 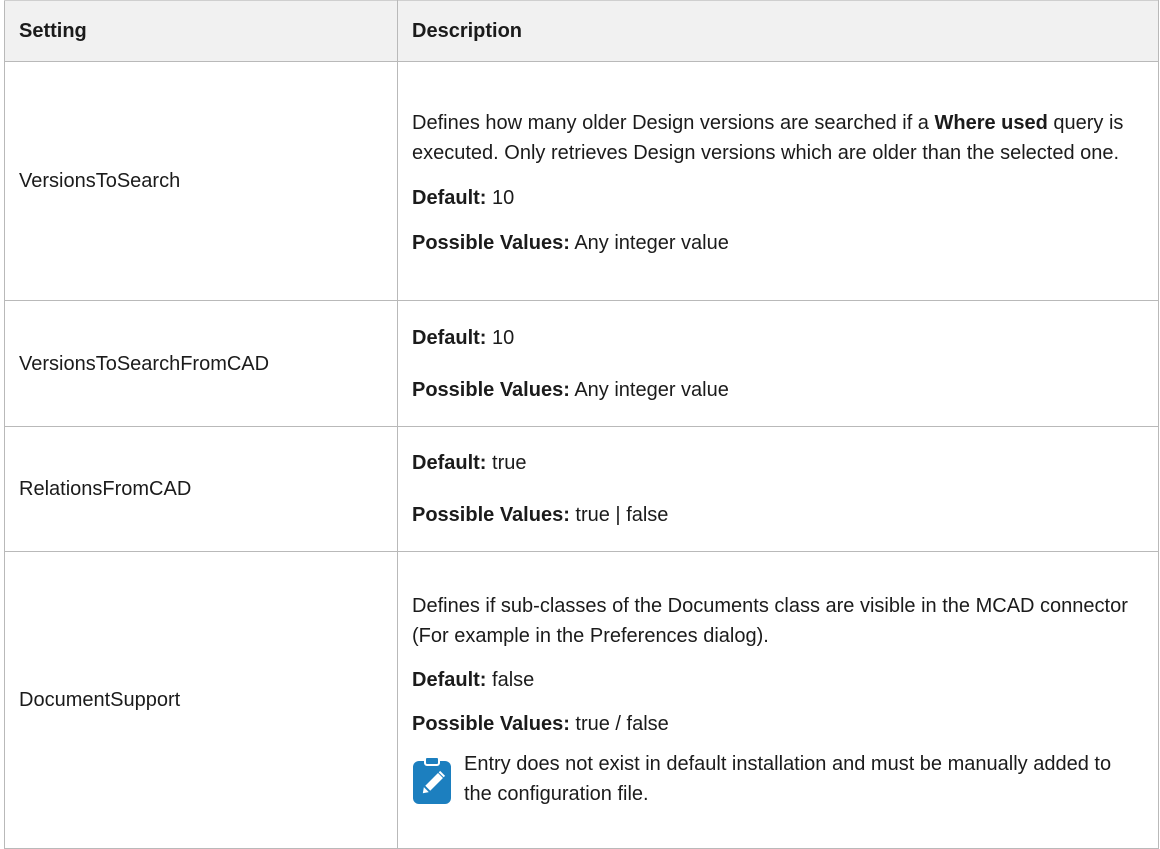 What do you see at coordinates (201, 700) in the screenshot?
I see `setting-name: DocumentSupport` at bounding box center [201, 700].